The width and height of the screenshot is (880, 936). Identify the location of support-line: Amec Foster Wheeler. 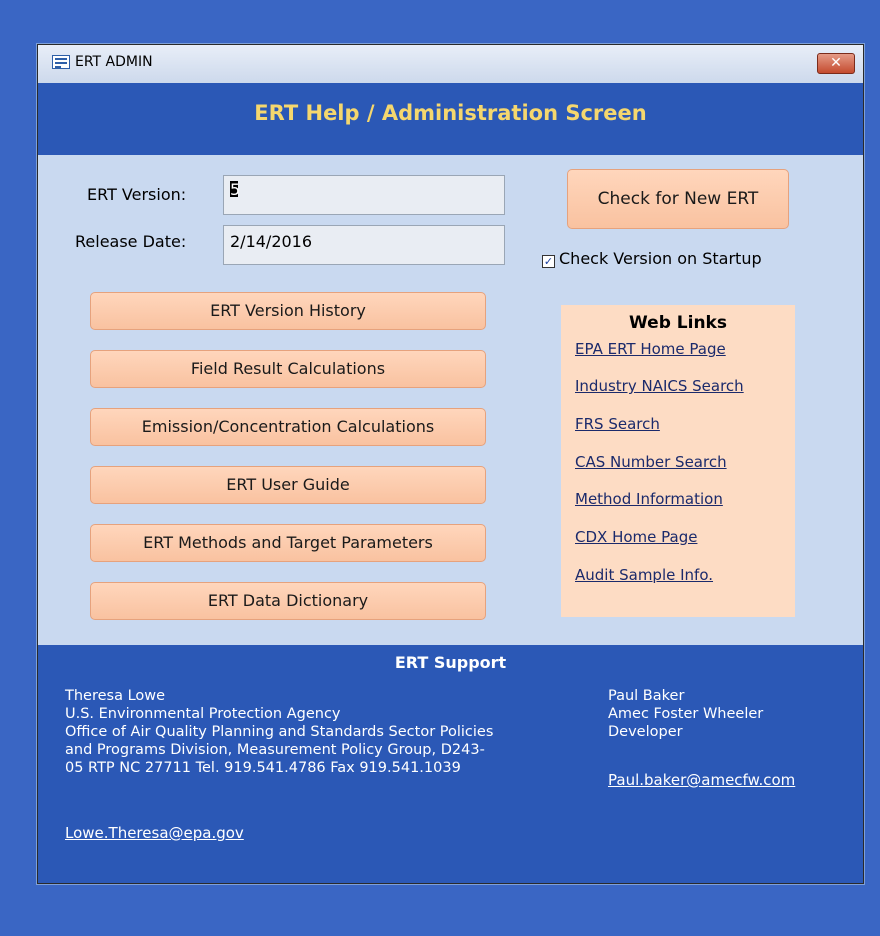
(686, 714).